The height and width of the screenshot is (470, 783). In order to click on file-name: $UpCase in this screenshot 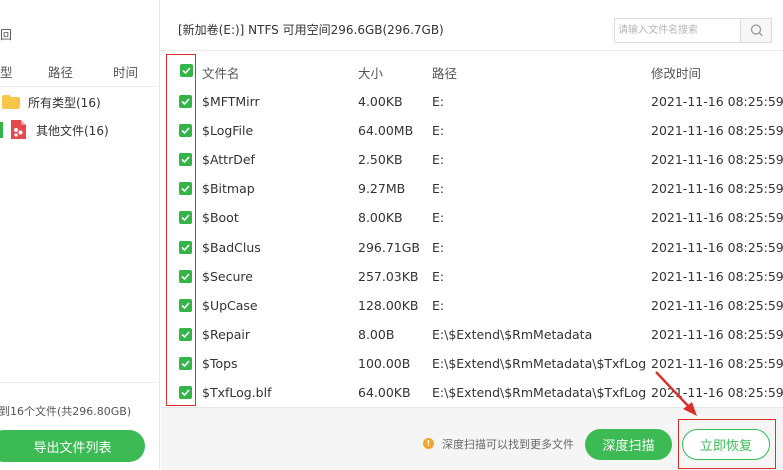, I will do `click(230, 305)`.